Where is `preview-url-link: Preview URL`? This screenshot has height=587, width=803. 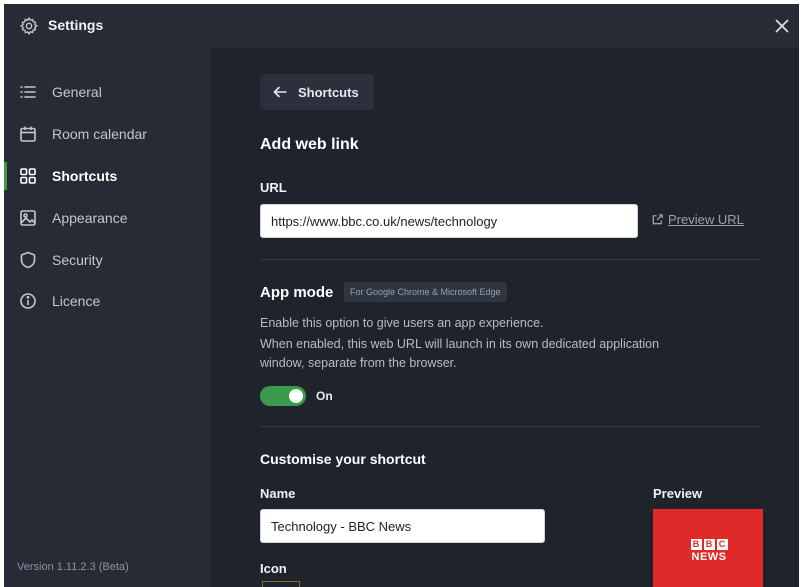
preview-url-link: Preview URL is located at coordinates (697, 219).